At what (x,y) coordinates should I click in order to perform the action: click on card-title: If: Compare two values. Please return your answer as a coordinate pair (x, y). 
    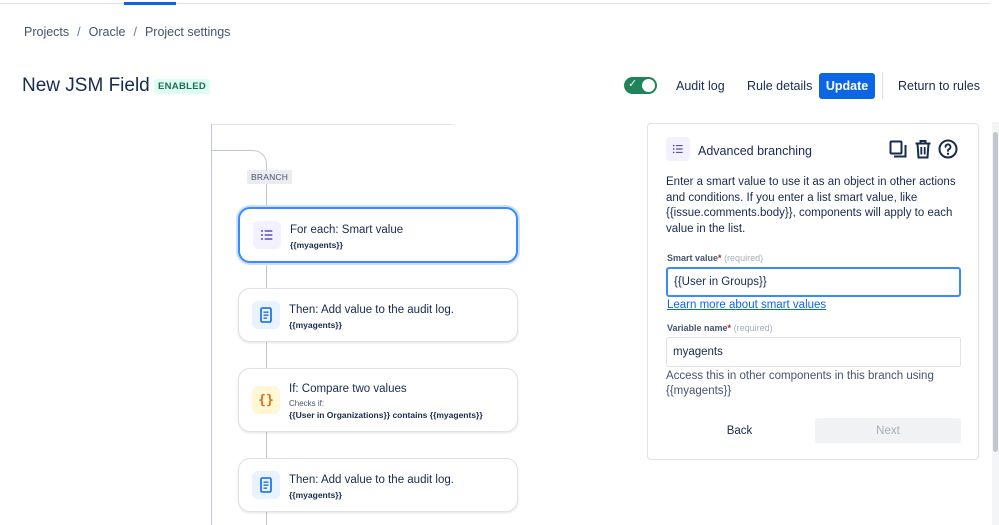
    Looking at the image, I should click on (348, 389).